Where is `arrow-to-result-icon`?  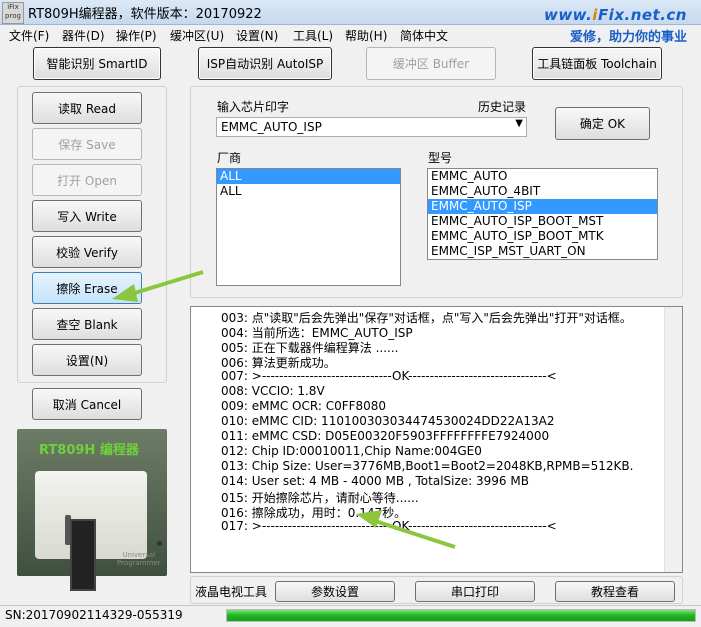
arrow-to-result-icon is located at coordinates (406, 529).